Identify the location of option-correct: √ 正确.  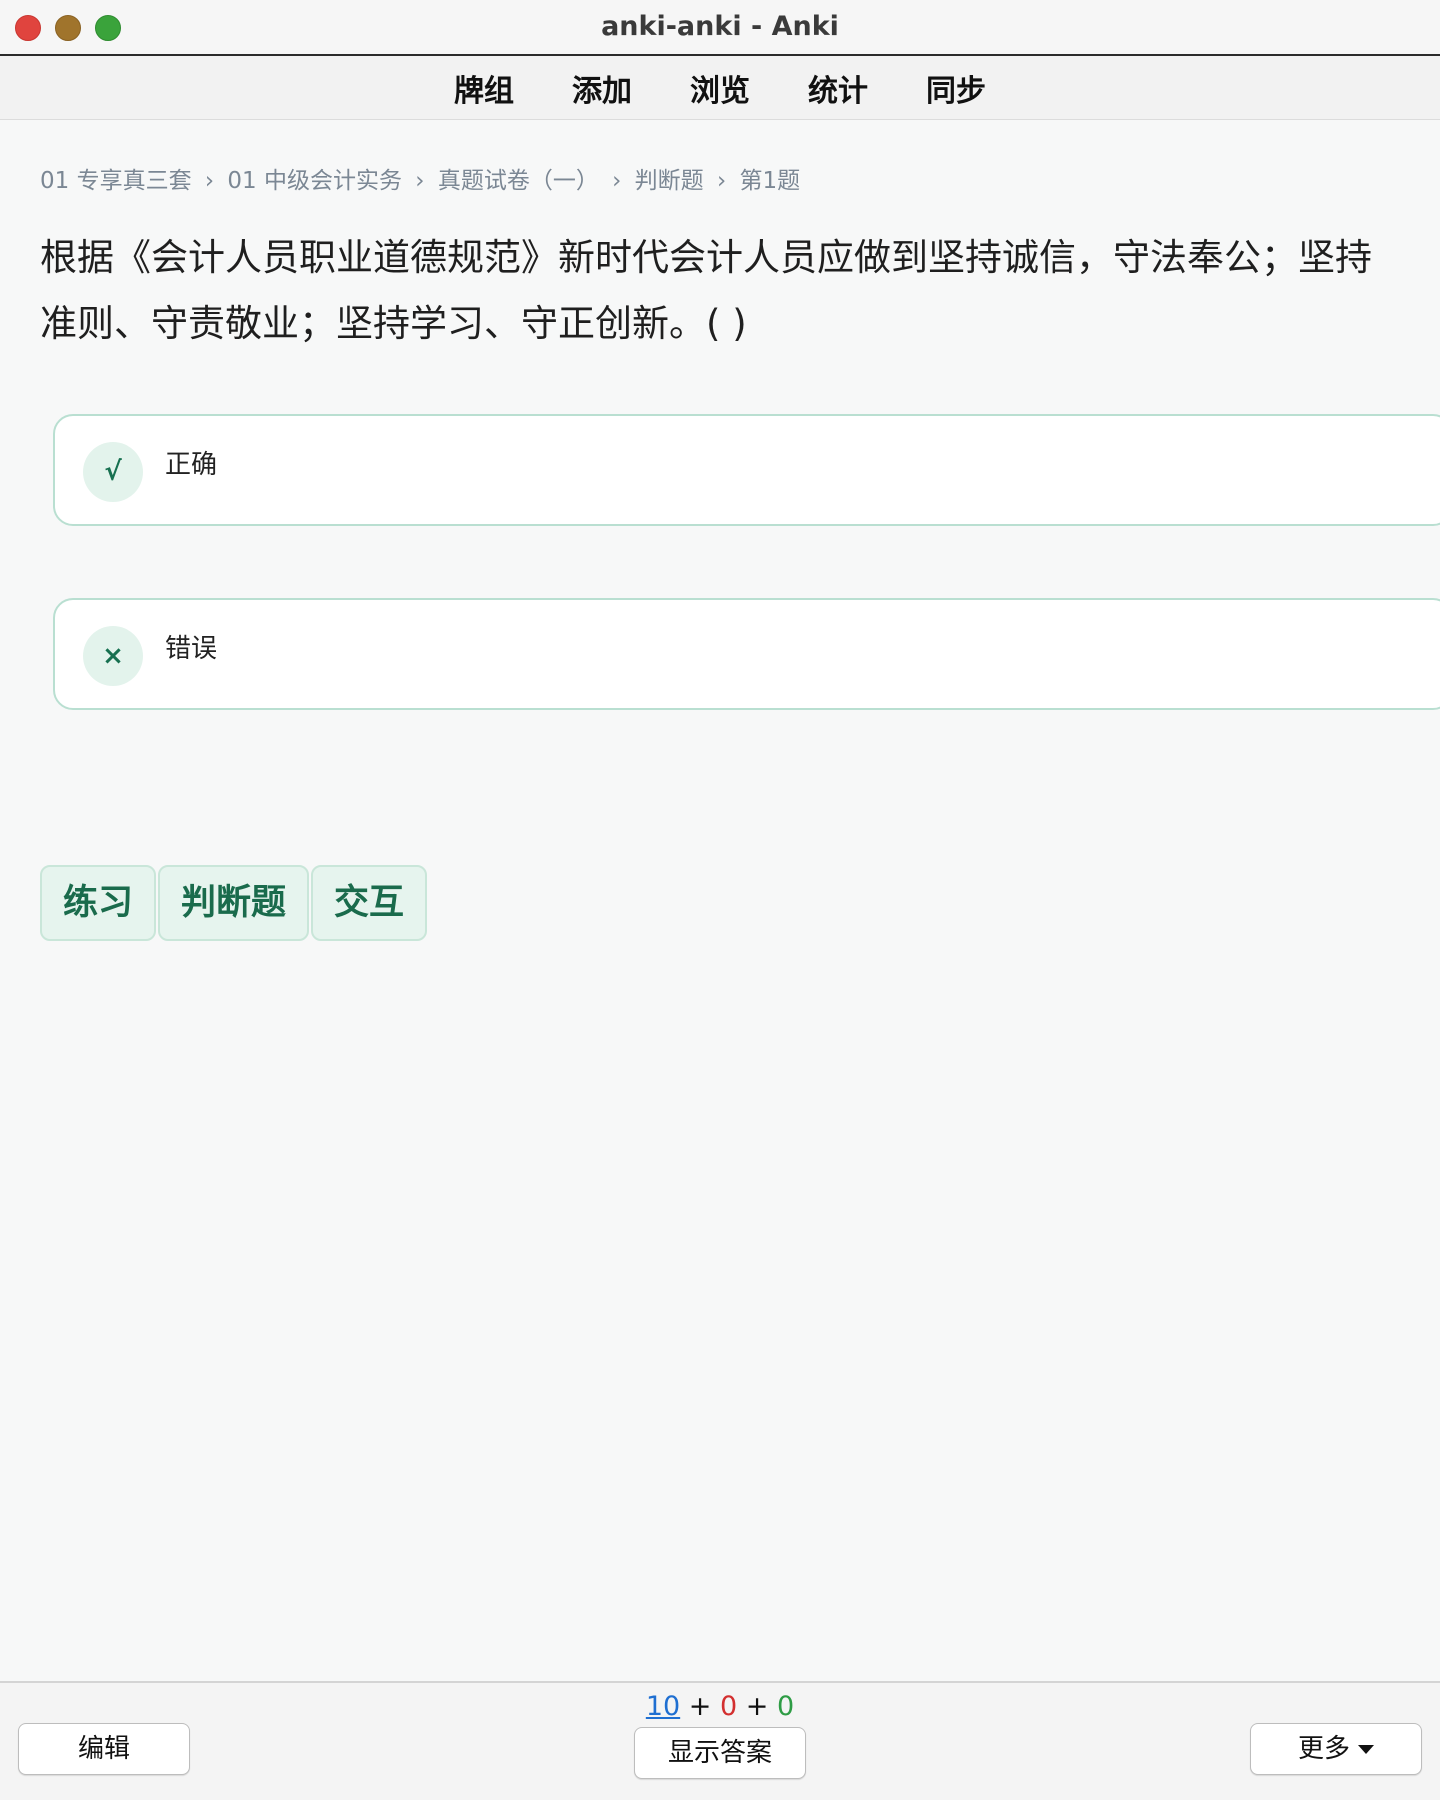
(746, 470).